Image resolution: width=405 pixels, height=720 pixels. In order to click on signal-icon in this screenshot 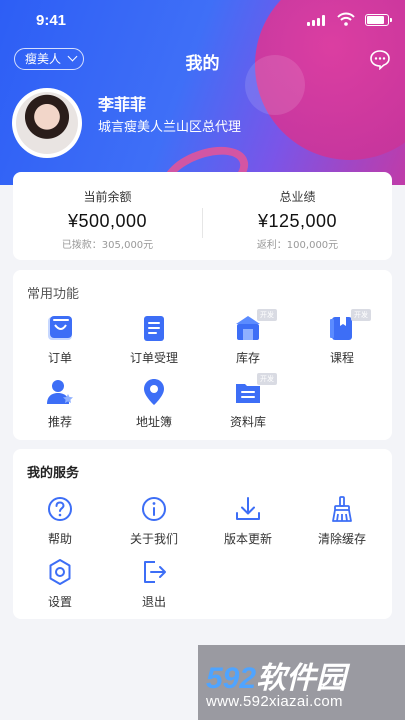, I will do `click(317, 20)`.